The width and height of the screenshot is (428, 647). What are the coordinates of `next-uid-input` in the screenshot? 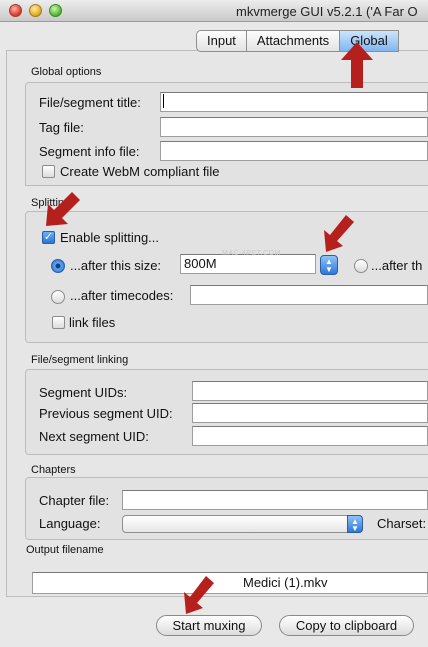 It's located at (310, 436).